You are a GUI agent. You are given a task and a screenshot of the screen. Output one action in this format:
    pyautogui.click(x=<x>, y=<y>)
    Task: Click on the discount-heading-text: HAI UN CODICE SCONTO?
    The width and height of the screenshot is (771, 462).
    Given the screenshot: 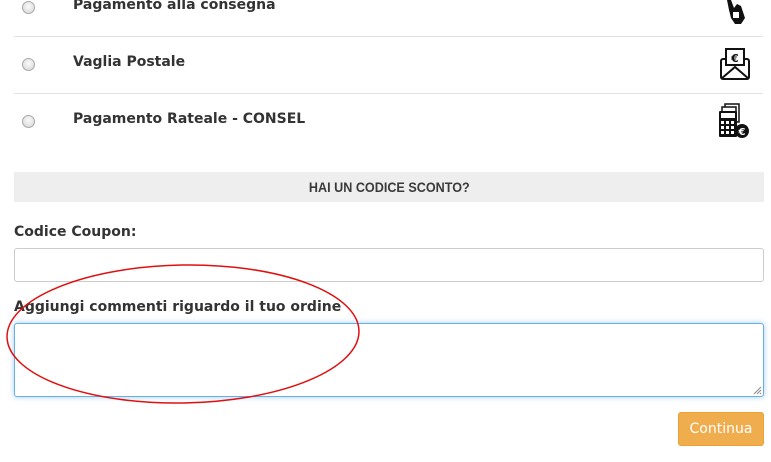 What is the action you would take?
    pyautogui.click(x=389, y=187)
    